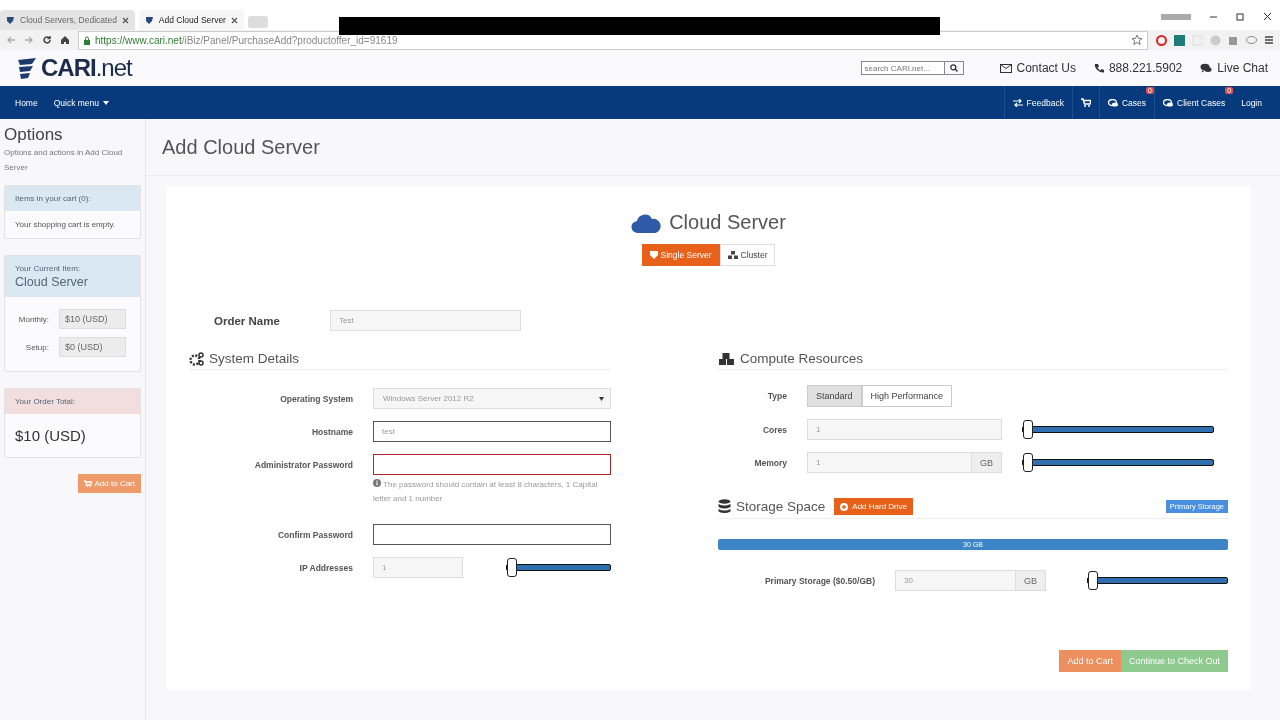 The image size is (1280, 720). I want to click on nav-label: Login, so click(1251, 102).